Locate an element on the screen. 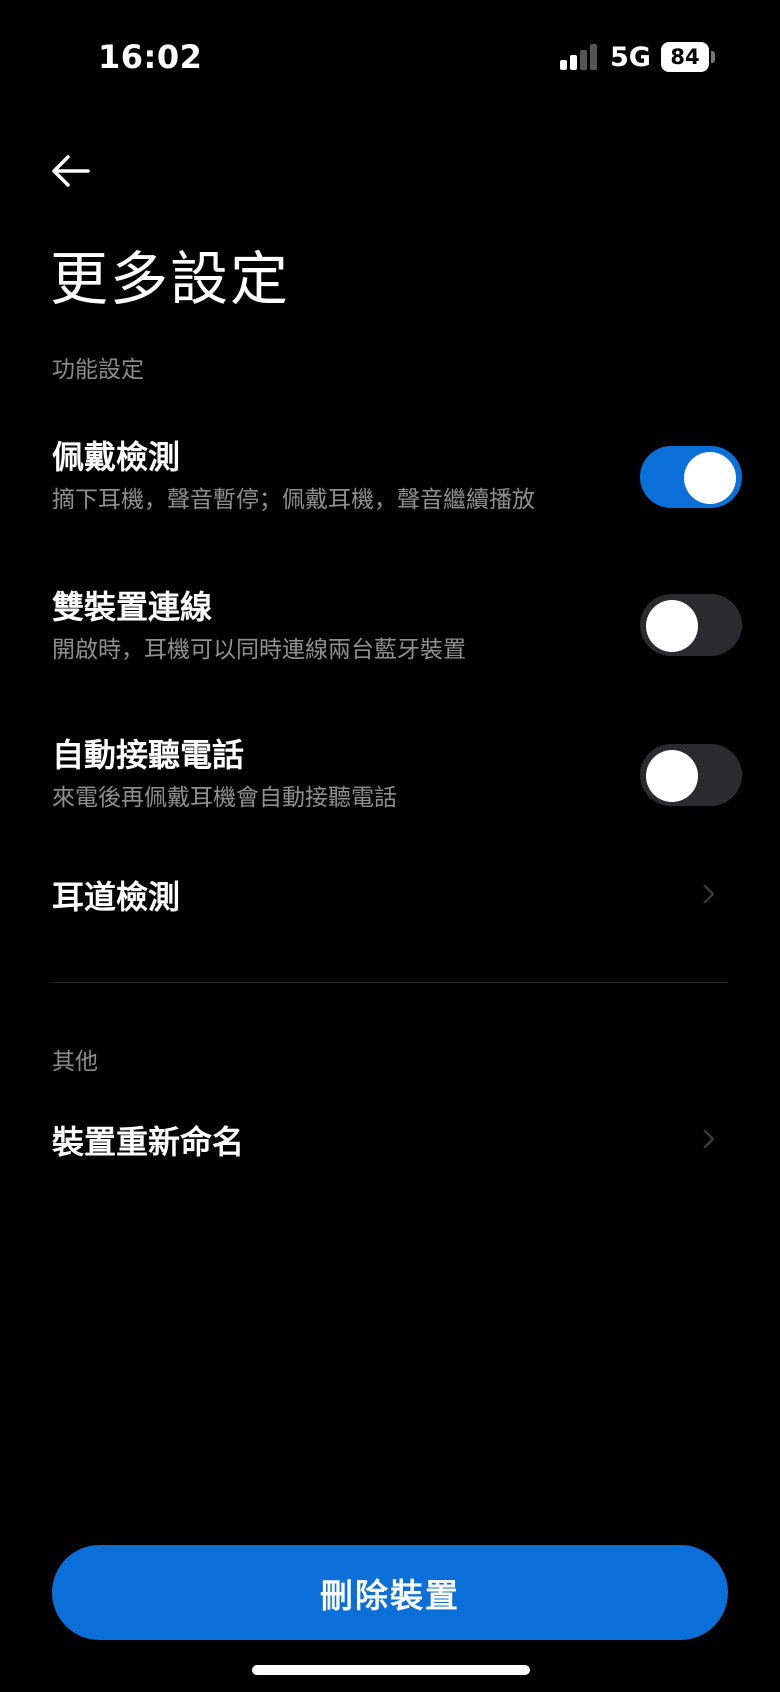 The height and width of the screenshot is (1692, 780). setting-description: 開啟時，耳機可以同時連線兩台藍牙裝置 is located at coordinates (259, 650).